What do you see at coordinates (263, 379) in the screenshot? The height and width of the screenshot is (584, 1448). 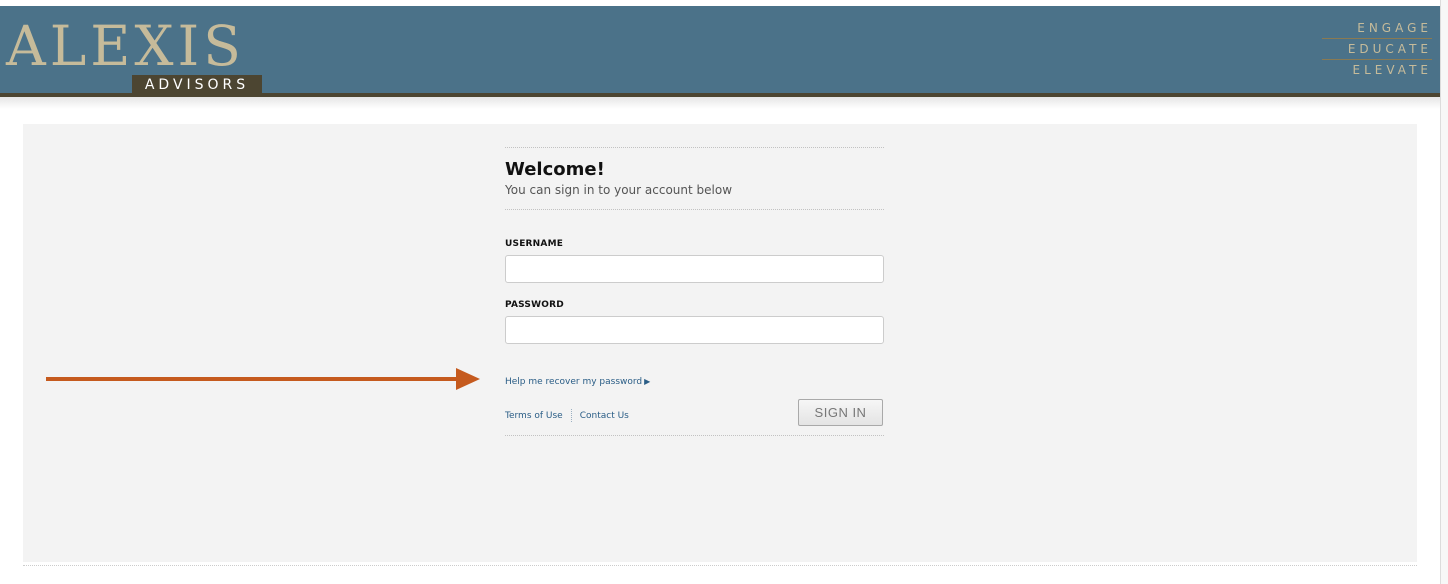 I see `annotation-arrow-icon` at bounding box center [263, 379].